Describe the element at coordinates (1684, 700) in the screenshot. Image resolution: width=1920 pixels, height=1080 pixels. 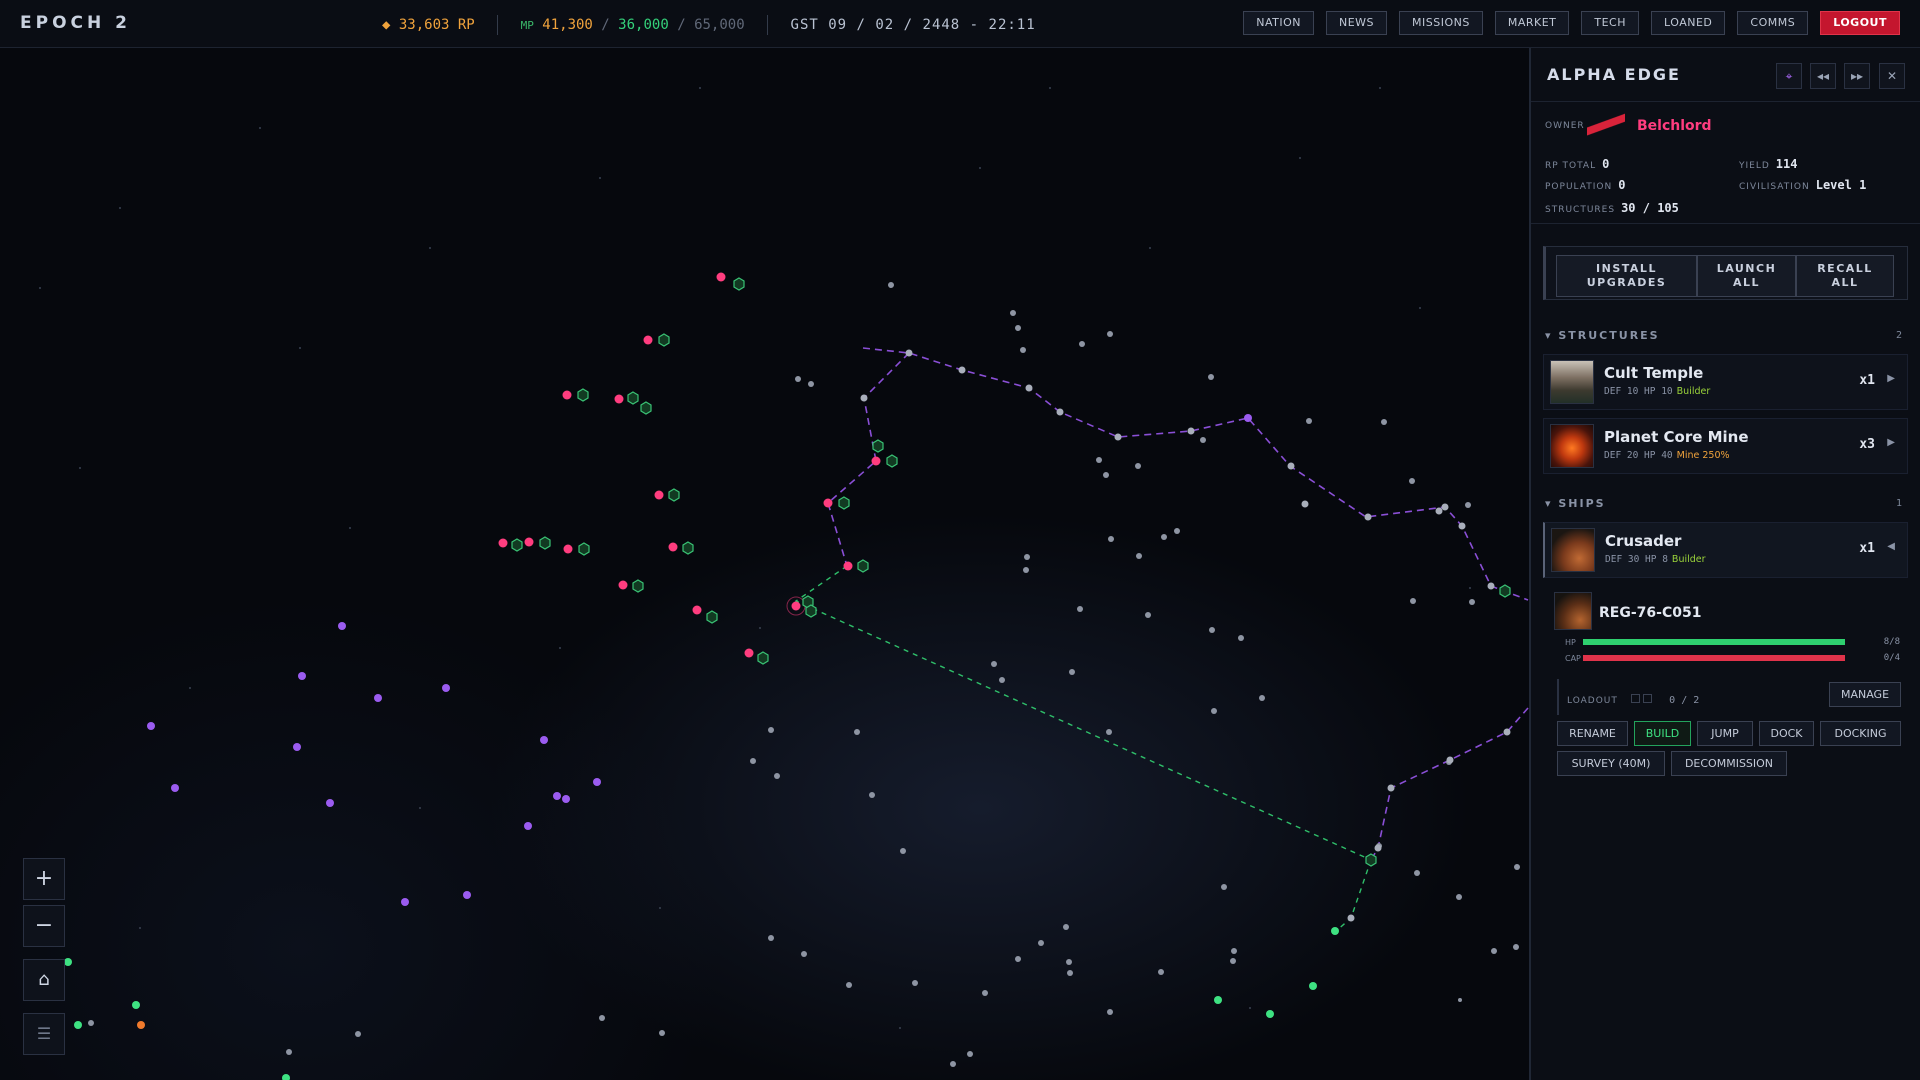
I see `loadout-value: 0 / 2` at that location.